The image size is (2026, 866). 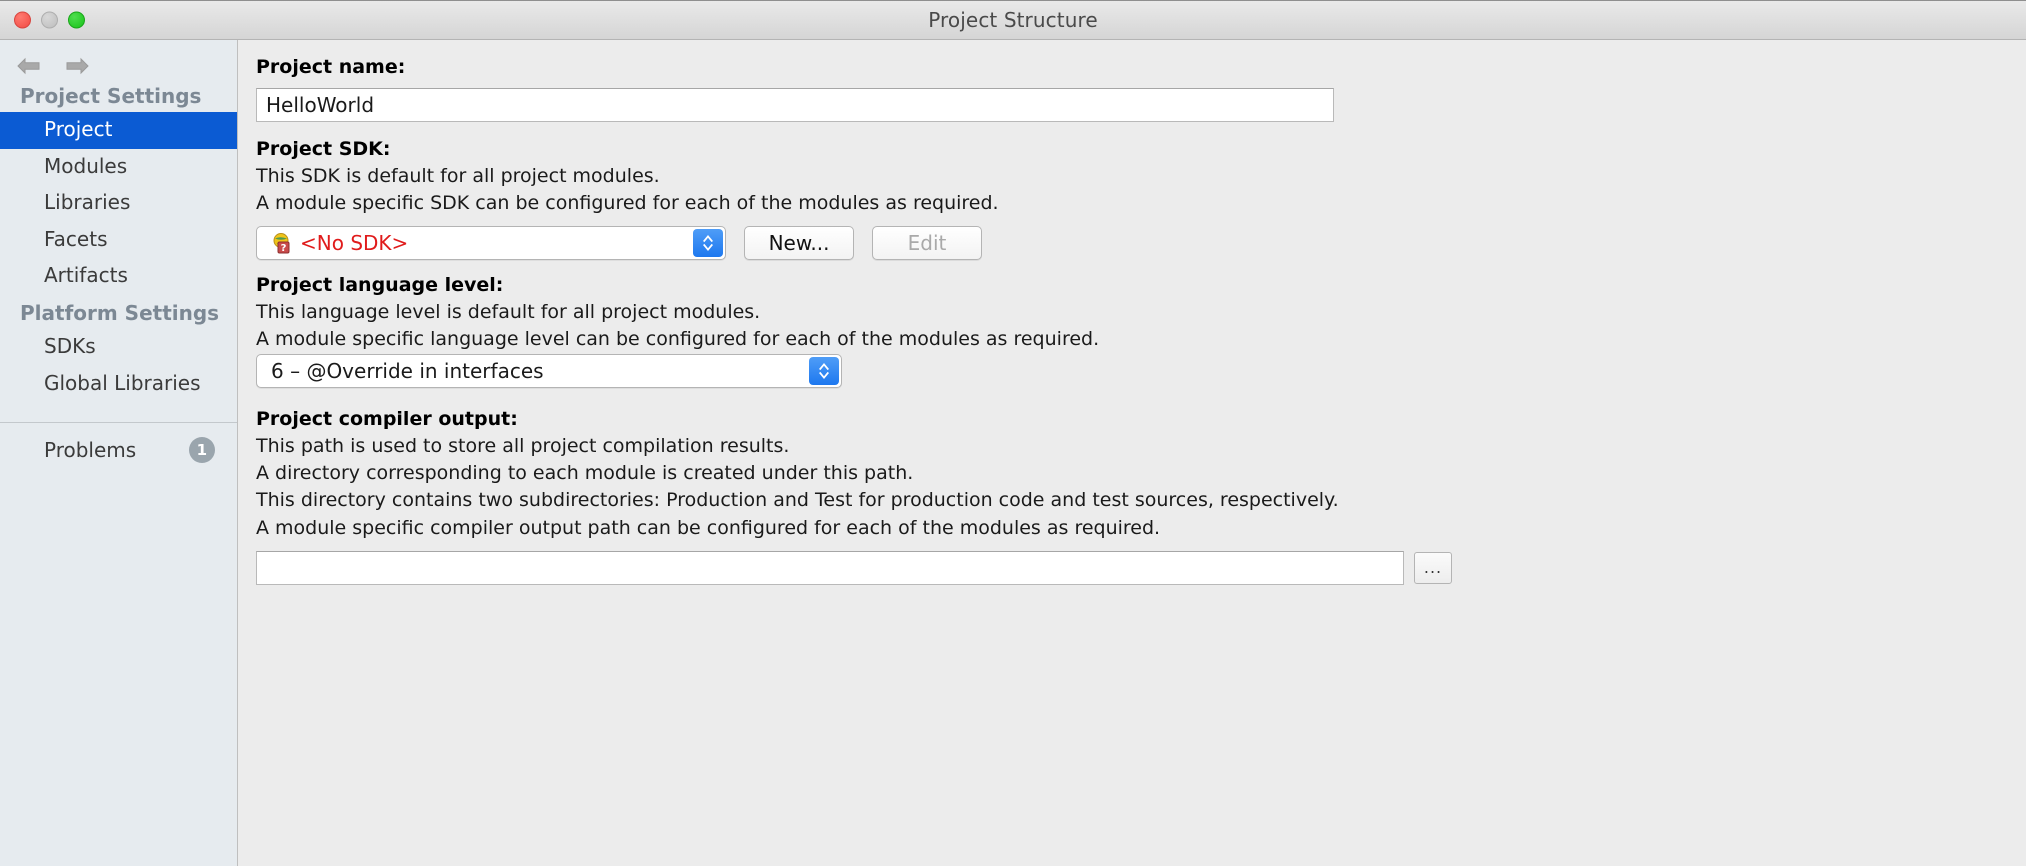 What do you see at coordinates (201, 450) in the screenshot?
I see `problems-count-badge: 1` at bounding box center [201, 450].